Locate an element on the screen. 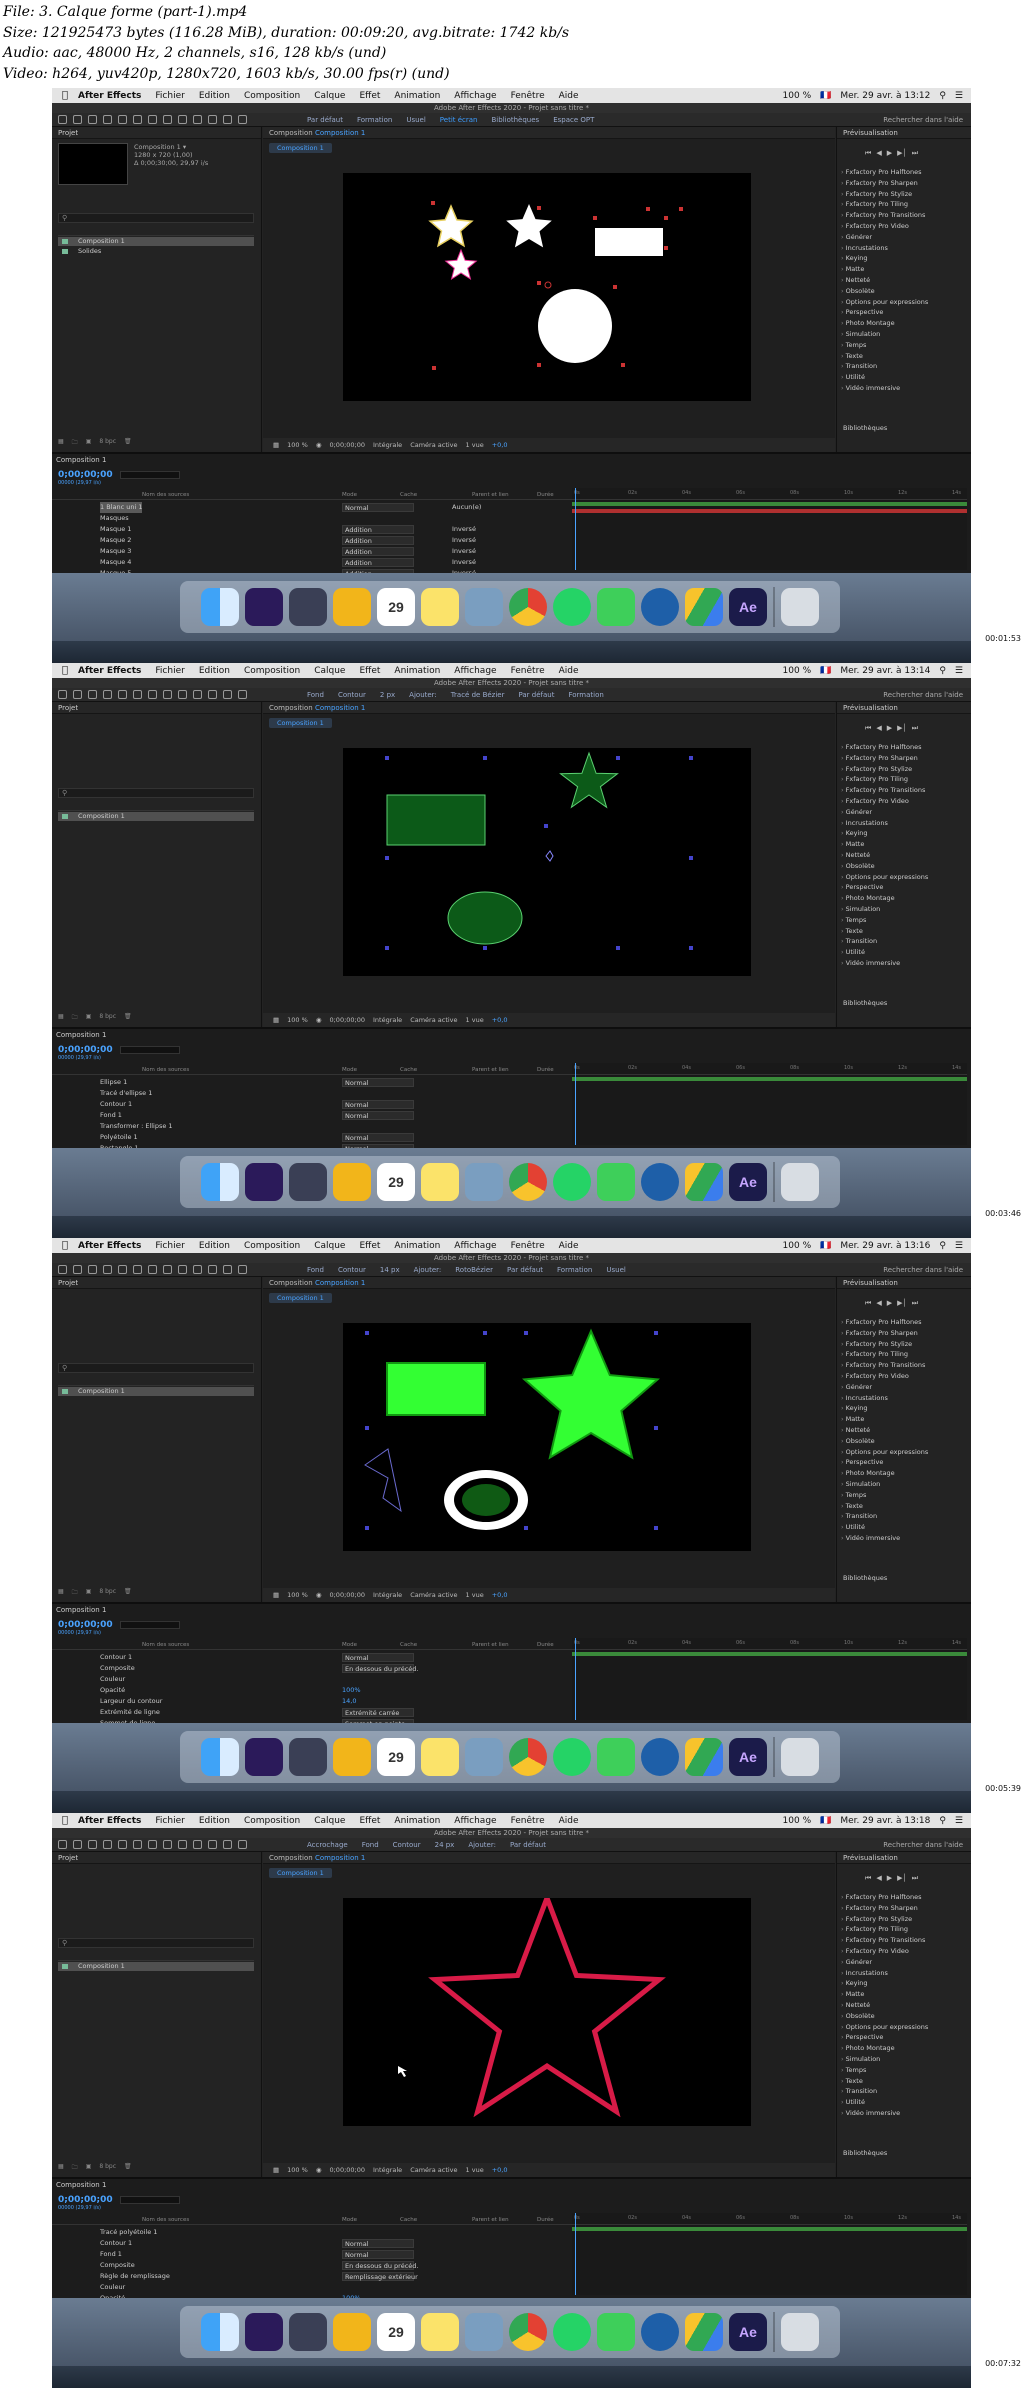 The image size is (1024, 2390). libraries-label: Bibliothèques is located at coordinates (865, 1578).